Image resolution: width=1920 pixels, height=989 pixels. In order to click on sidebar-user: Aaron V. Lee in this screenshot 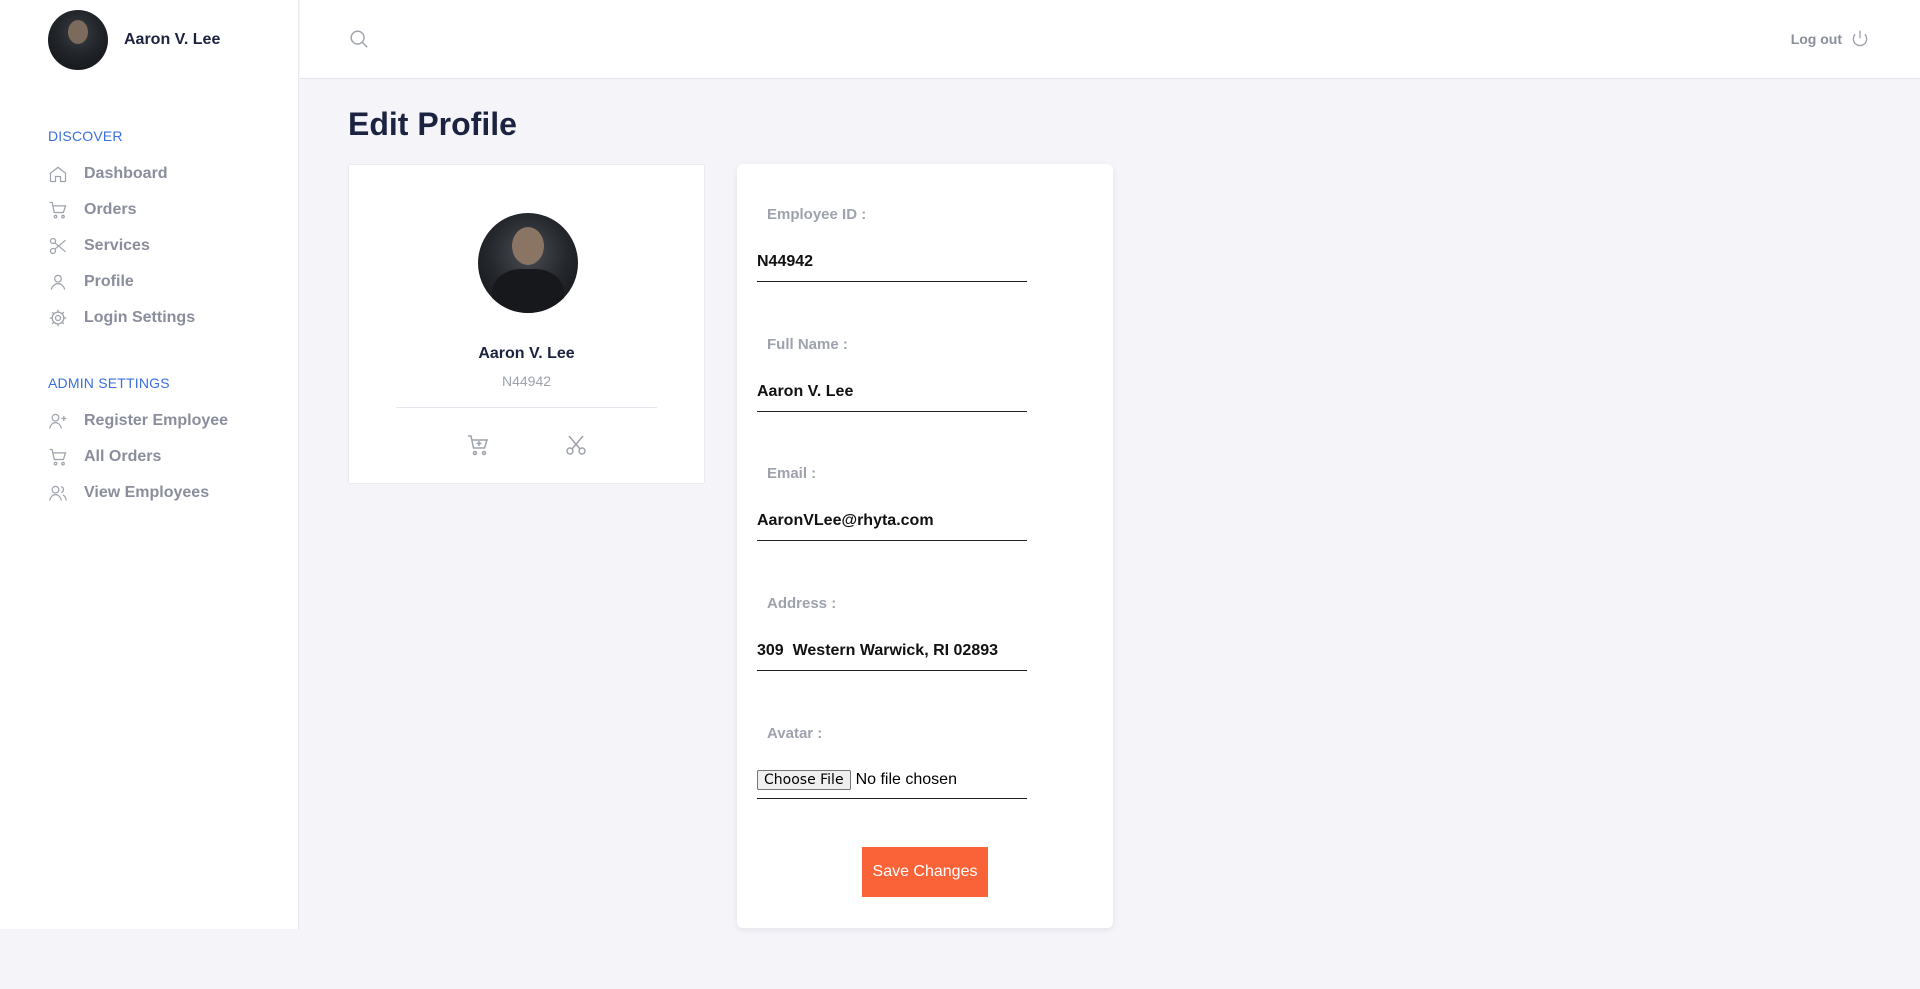, I will do `click(134, 40)`.